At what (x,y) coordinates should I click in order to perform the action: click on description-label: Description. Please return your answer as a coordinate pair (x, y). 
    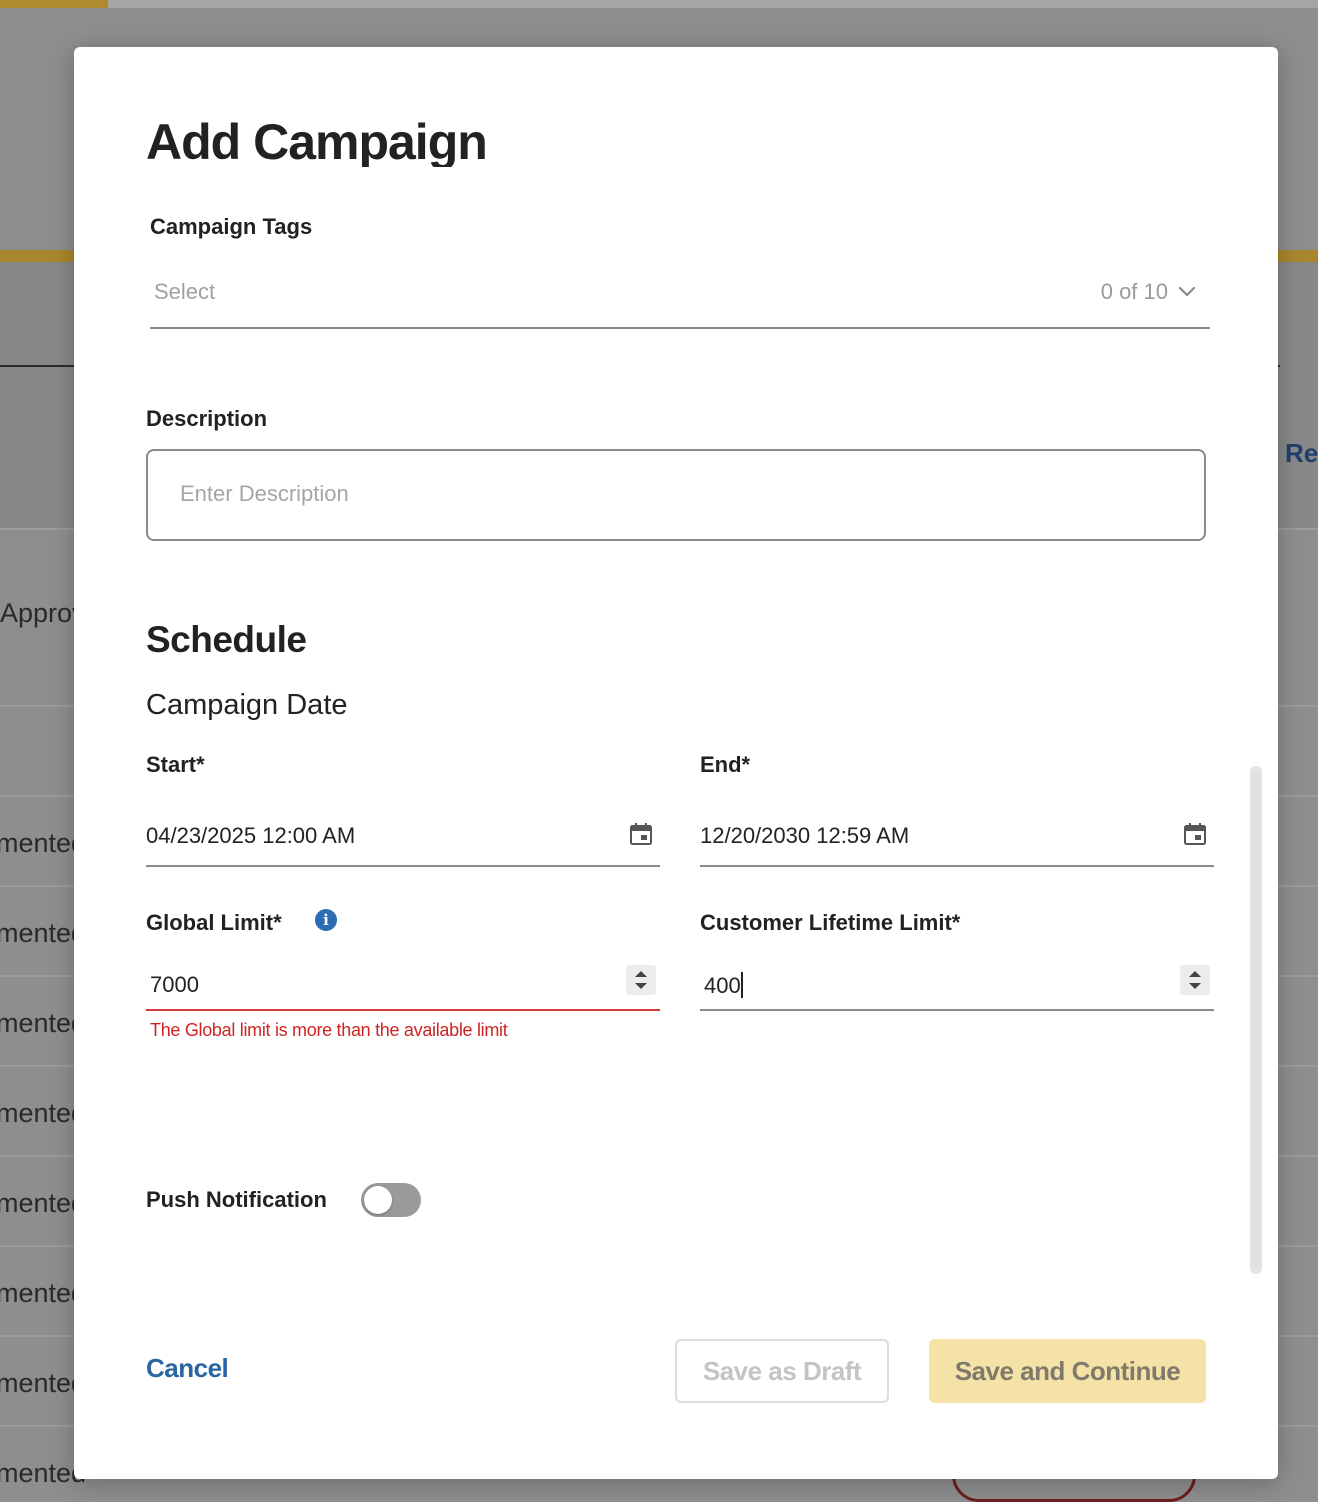
    Looking at the image, I should click on (207, 418).